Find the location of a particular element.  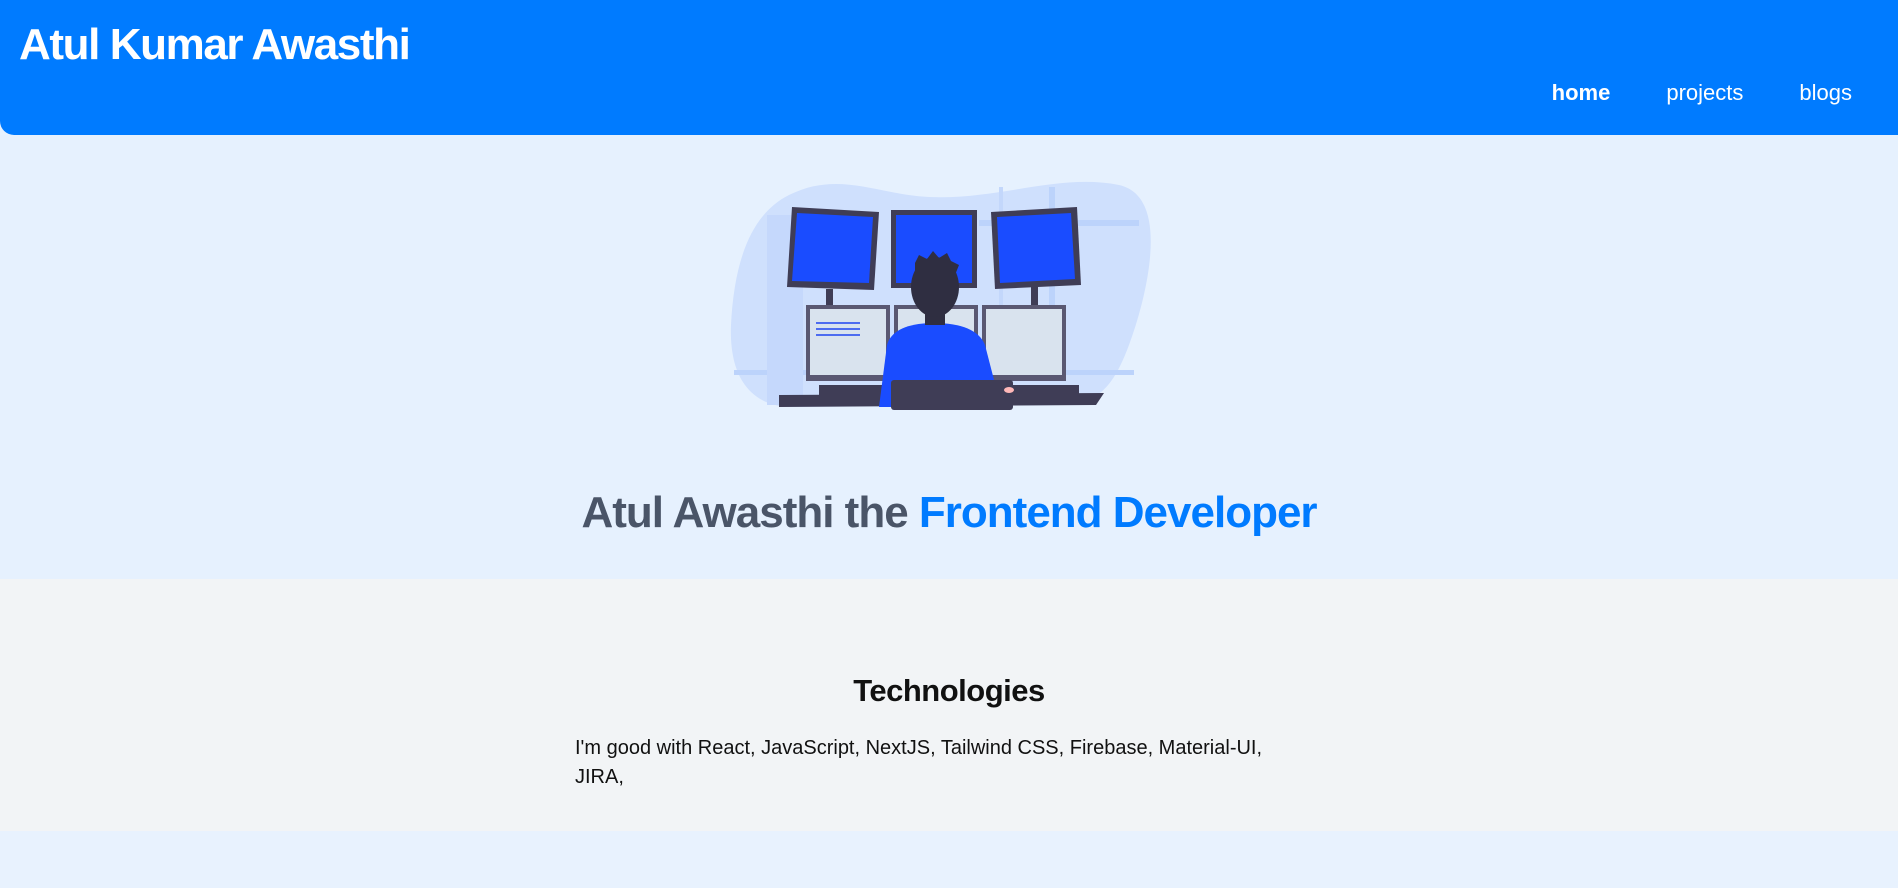

monitor-right-bottom is located at coordinates (1024, 343).